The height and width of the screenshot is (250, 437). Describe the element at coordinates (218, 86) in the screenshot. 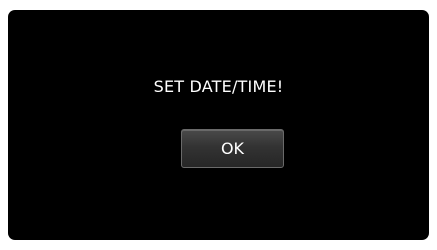

I see `set-date-time-message: SET DATE/TIME!` at that location.